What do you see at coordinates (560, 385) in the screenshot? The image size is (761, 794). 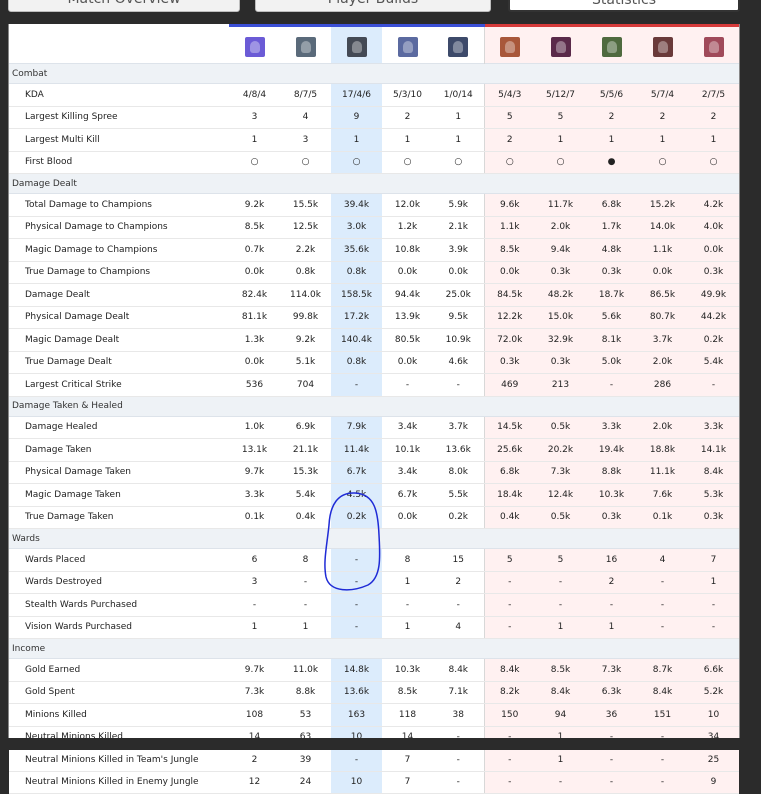 I see `stat-value: 213` at bounding box center [560, 385].